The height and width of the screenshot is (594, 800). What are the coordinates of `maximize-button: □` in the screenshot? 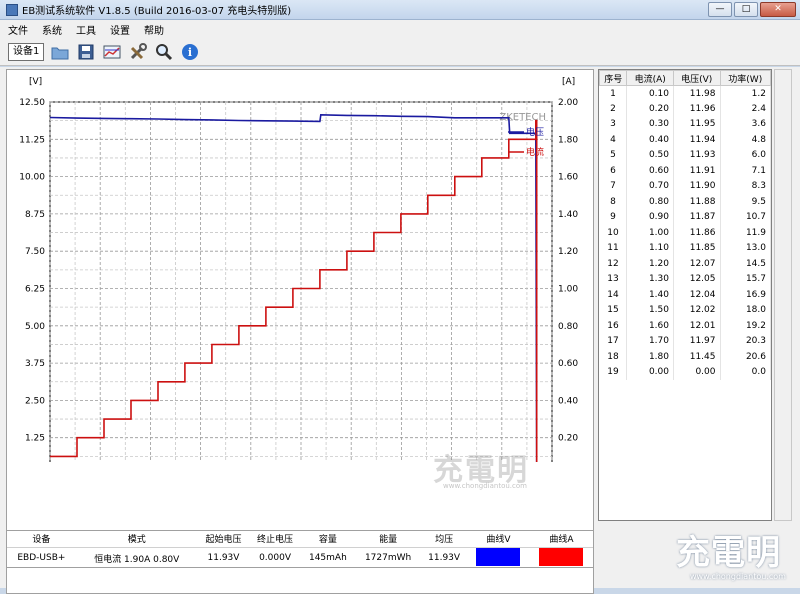 It's located at (746, 9).